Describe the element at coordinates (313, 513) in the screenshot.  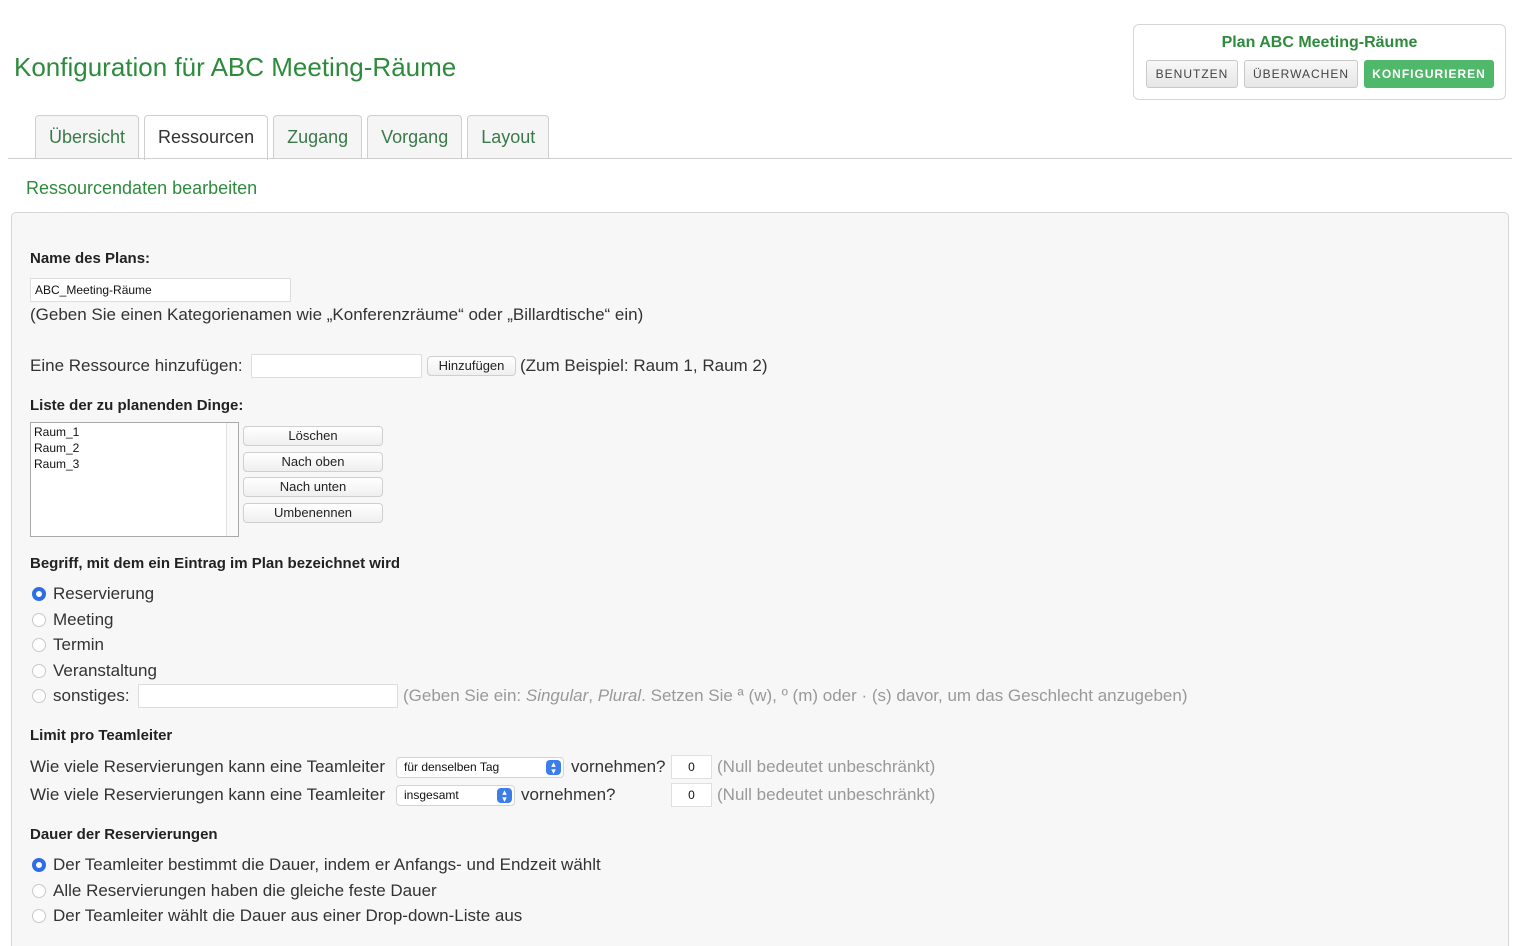
I see `rename-button: Umbenennen` at that location.